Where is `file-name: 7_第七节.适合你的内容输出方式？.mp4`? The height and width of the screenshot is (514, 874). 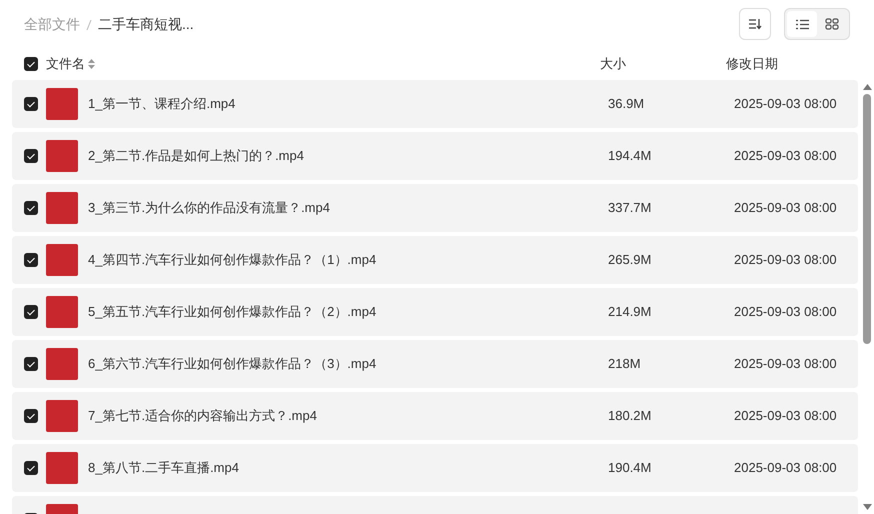 file-name: 7_第七节.适合你的内容输出方式？.mp4 is located at coordinates (203, 416).